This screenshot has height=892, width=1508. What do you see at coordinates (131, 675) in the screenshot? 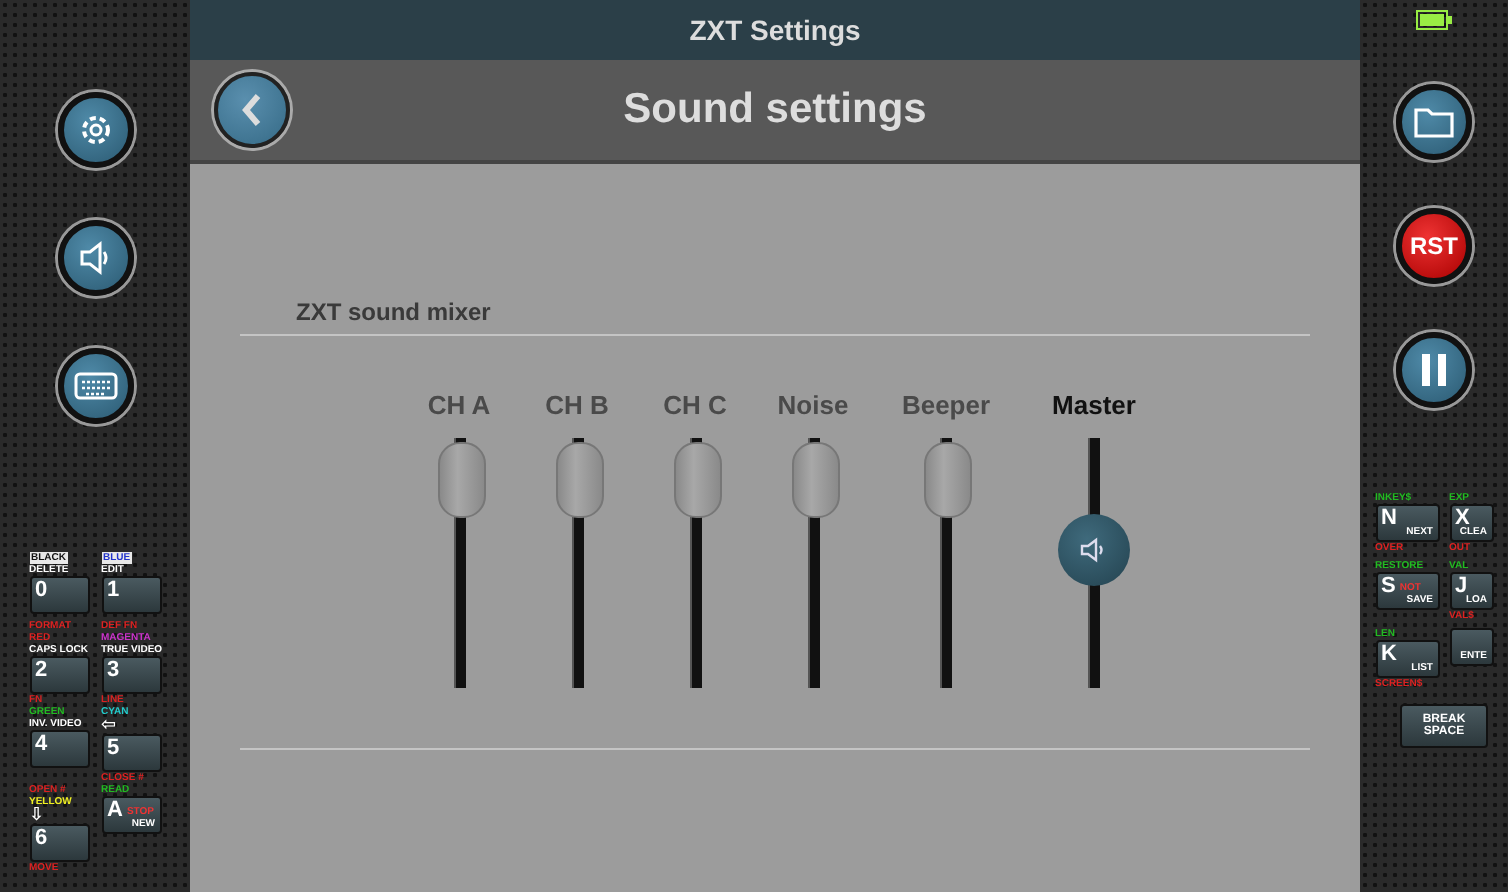
I see `keyboard-key: 3` at bounding box center [131, 675].